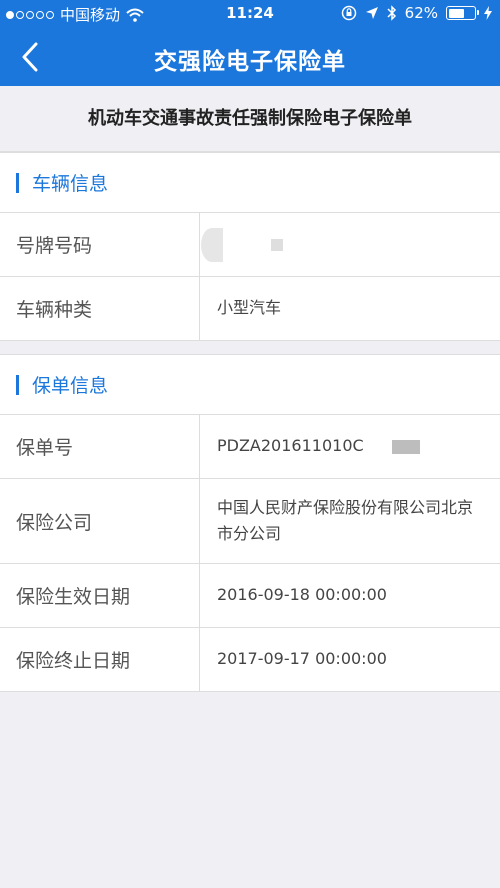 The width and height of the screenshot is (500, 888). I want to click on status-bar: 中国移动 11:24 62%, so click(250, 14).